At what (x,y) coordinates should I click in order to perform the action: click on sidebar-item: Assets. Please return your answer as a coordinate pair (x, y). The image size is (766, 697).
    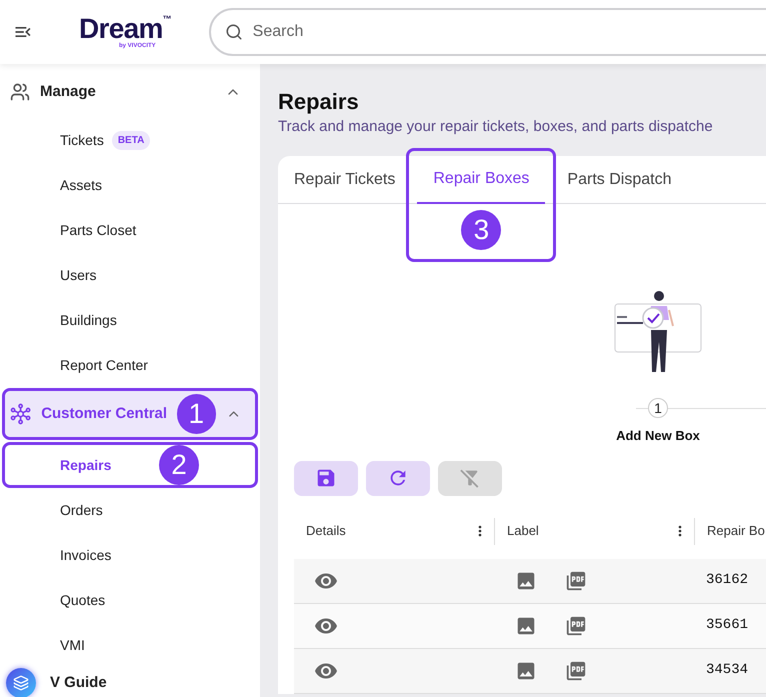
    Looking at the image, I should click on (102, 185).